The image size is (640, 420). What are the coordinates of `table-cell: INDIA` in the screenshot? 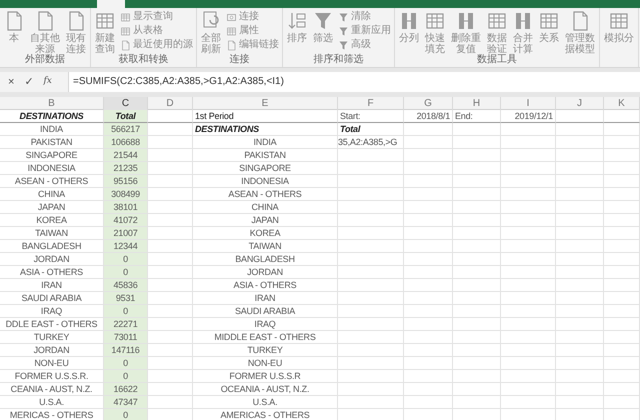 It's located at (52, 129).